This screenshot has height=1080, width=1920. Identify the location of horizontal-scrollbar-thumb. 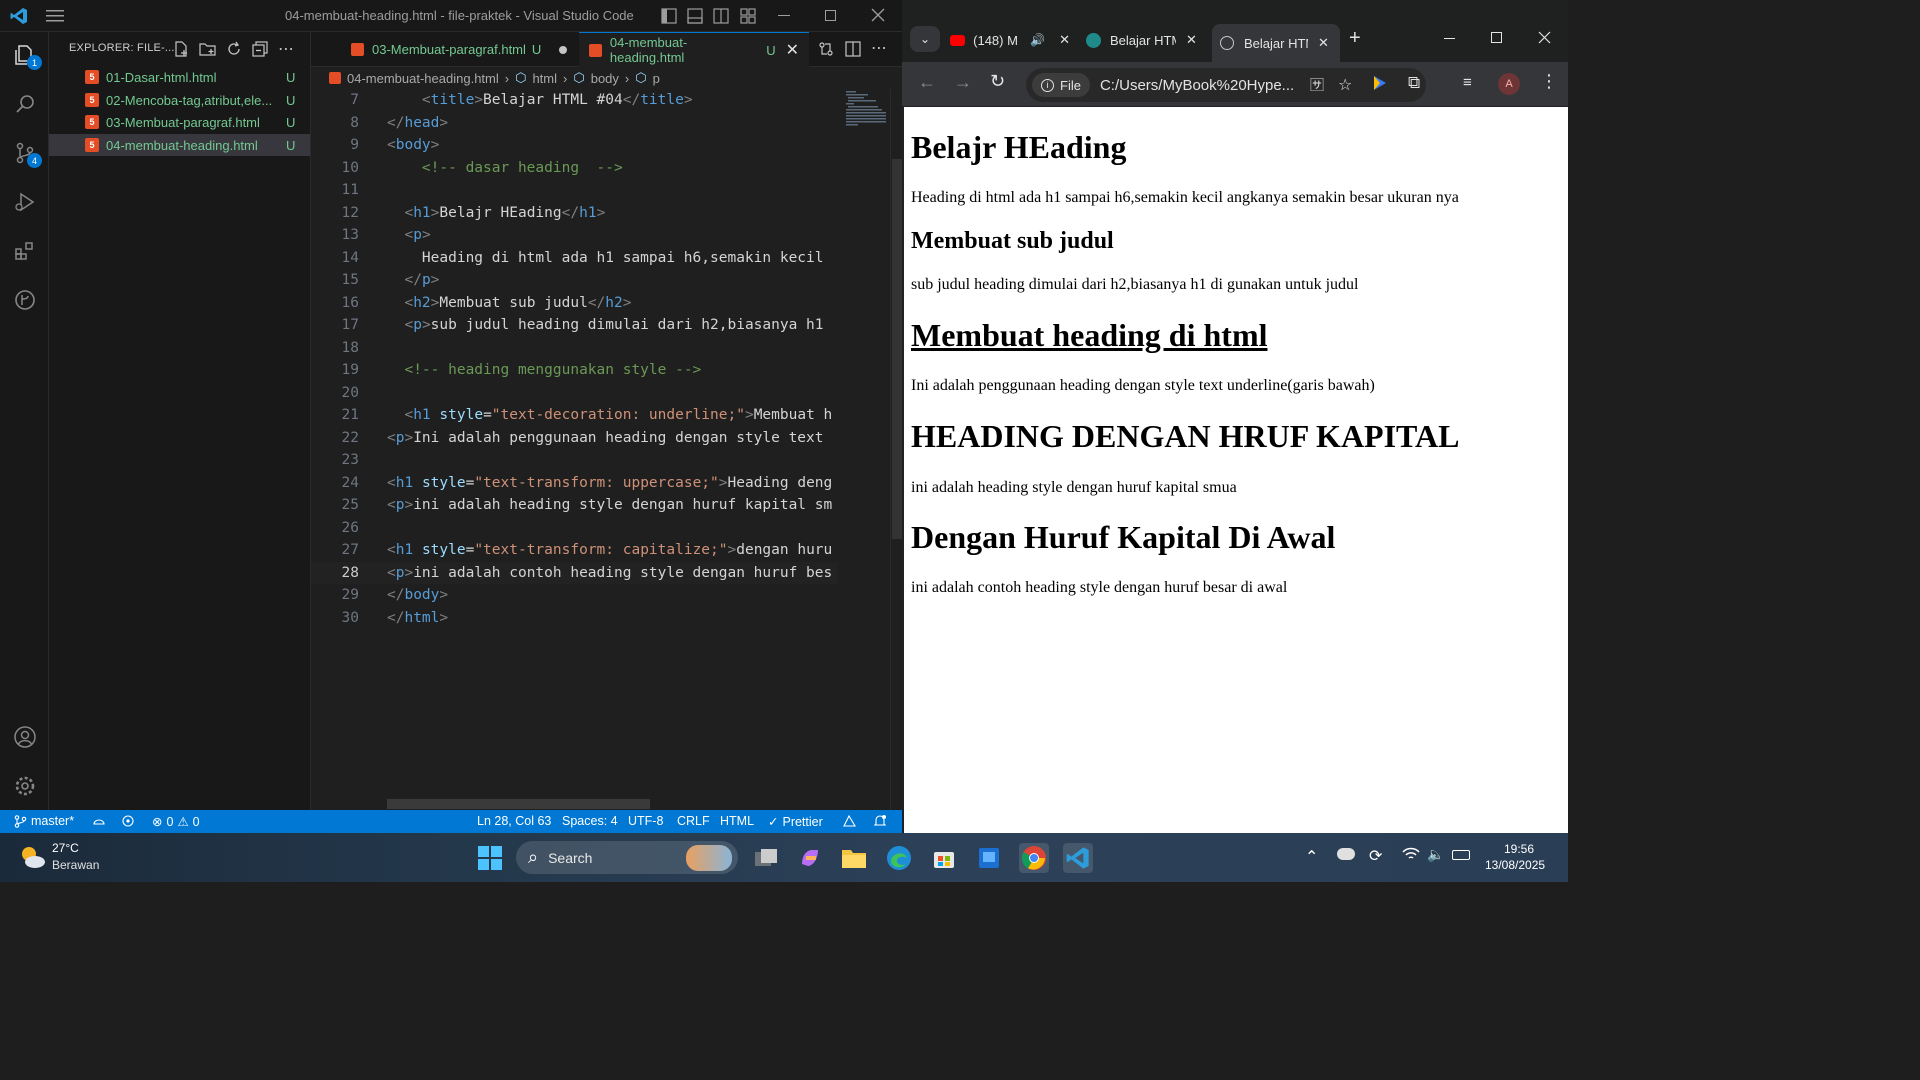
(518, 804).